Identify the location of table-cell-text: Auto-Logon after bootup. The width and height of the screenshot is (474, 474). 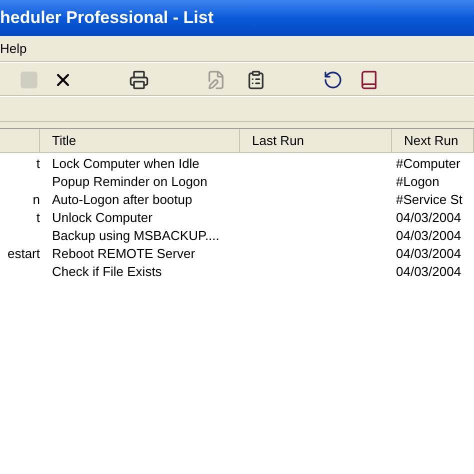
(122, 200).